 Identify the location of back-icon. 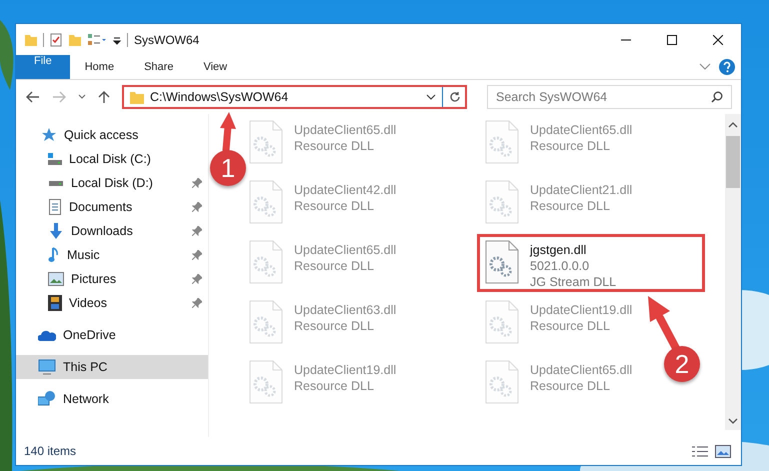
(33, 97).